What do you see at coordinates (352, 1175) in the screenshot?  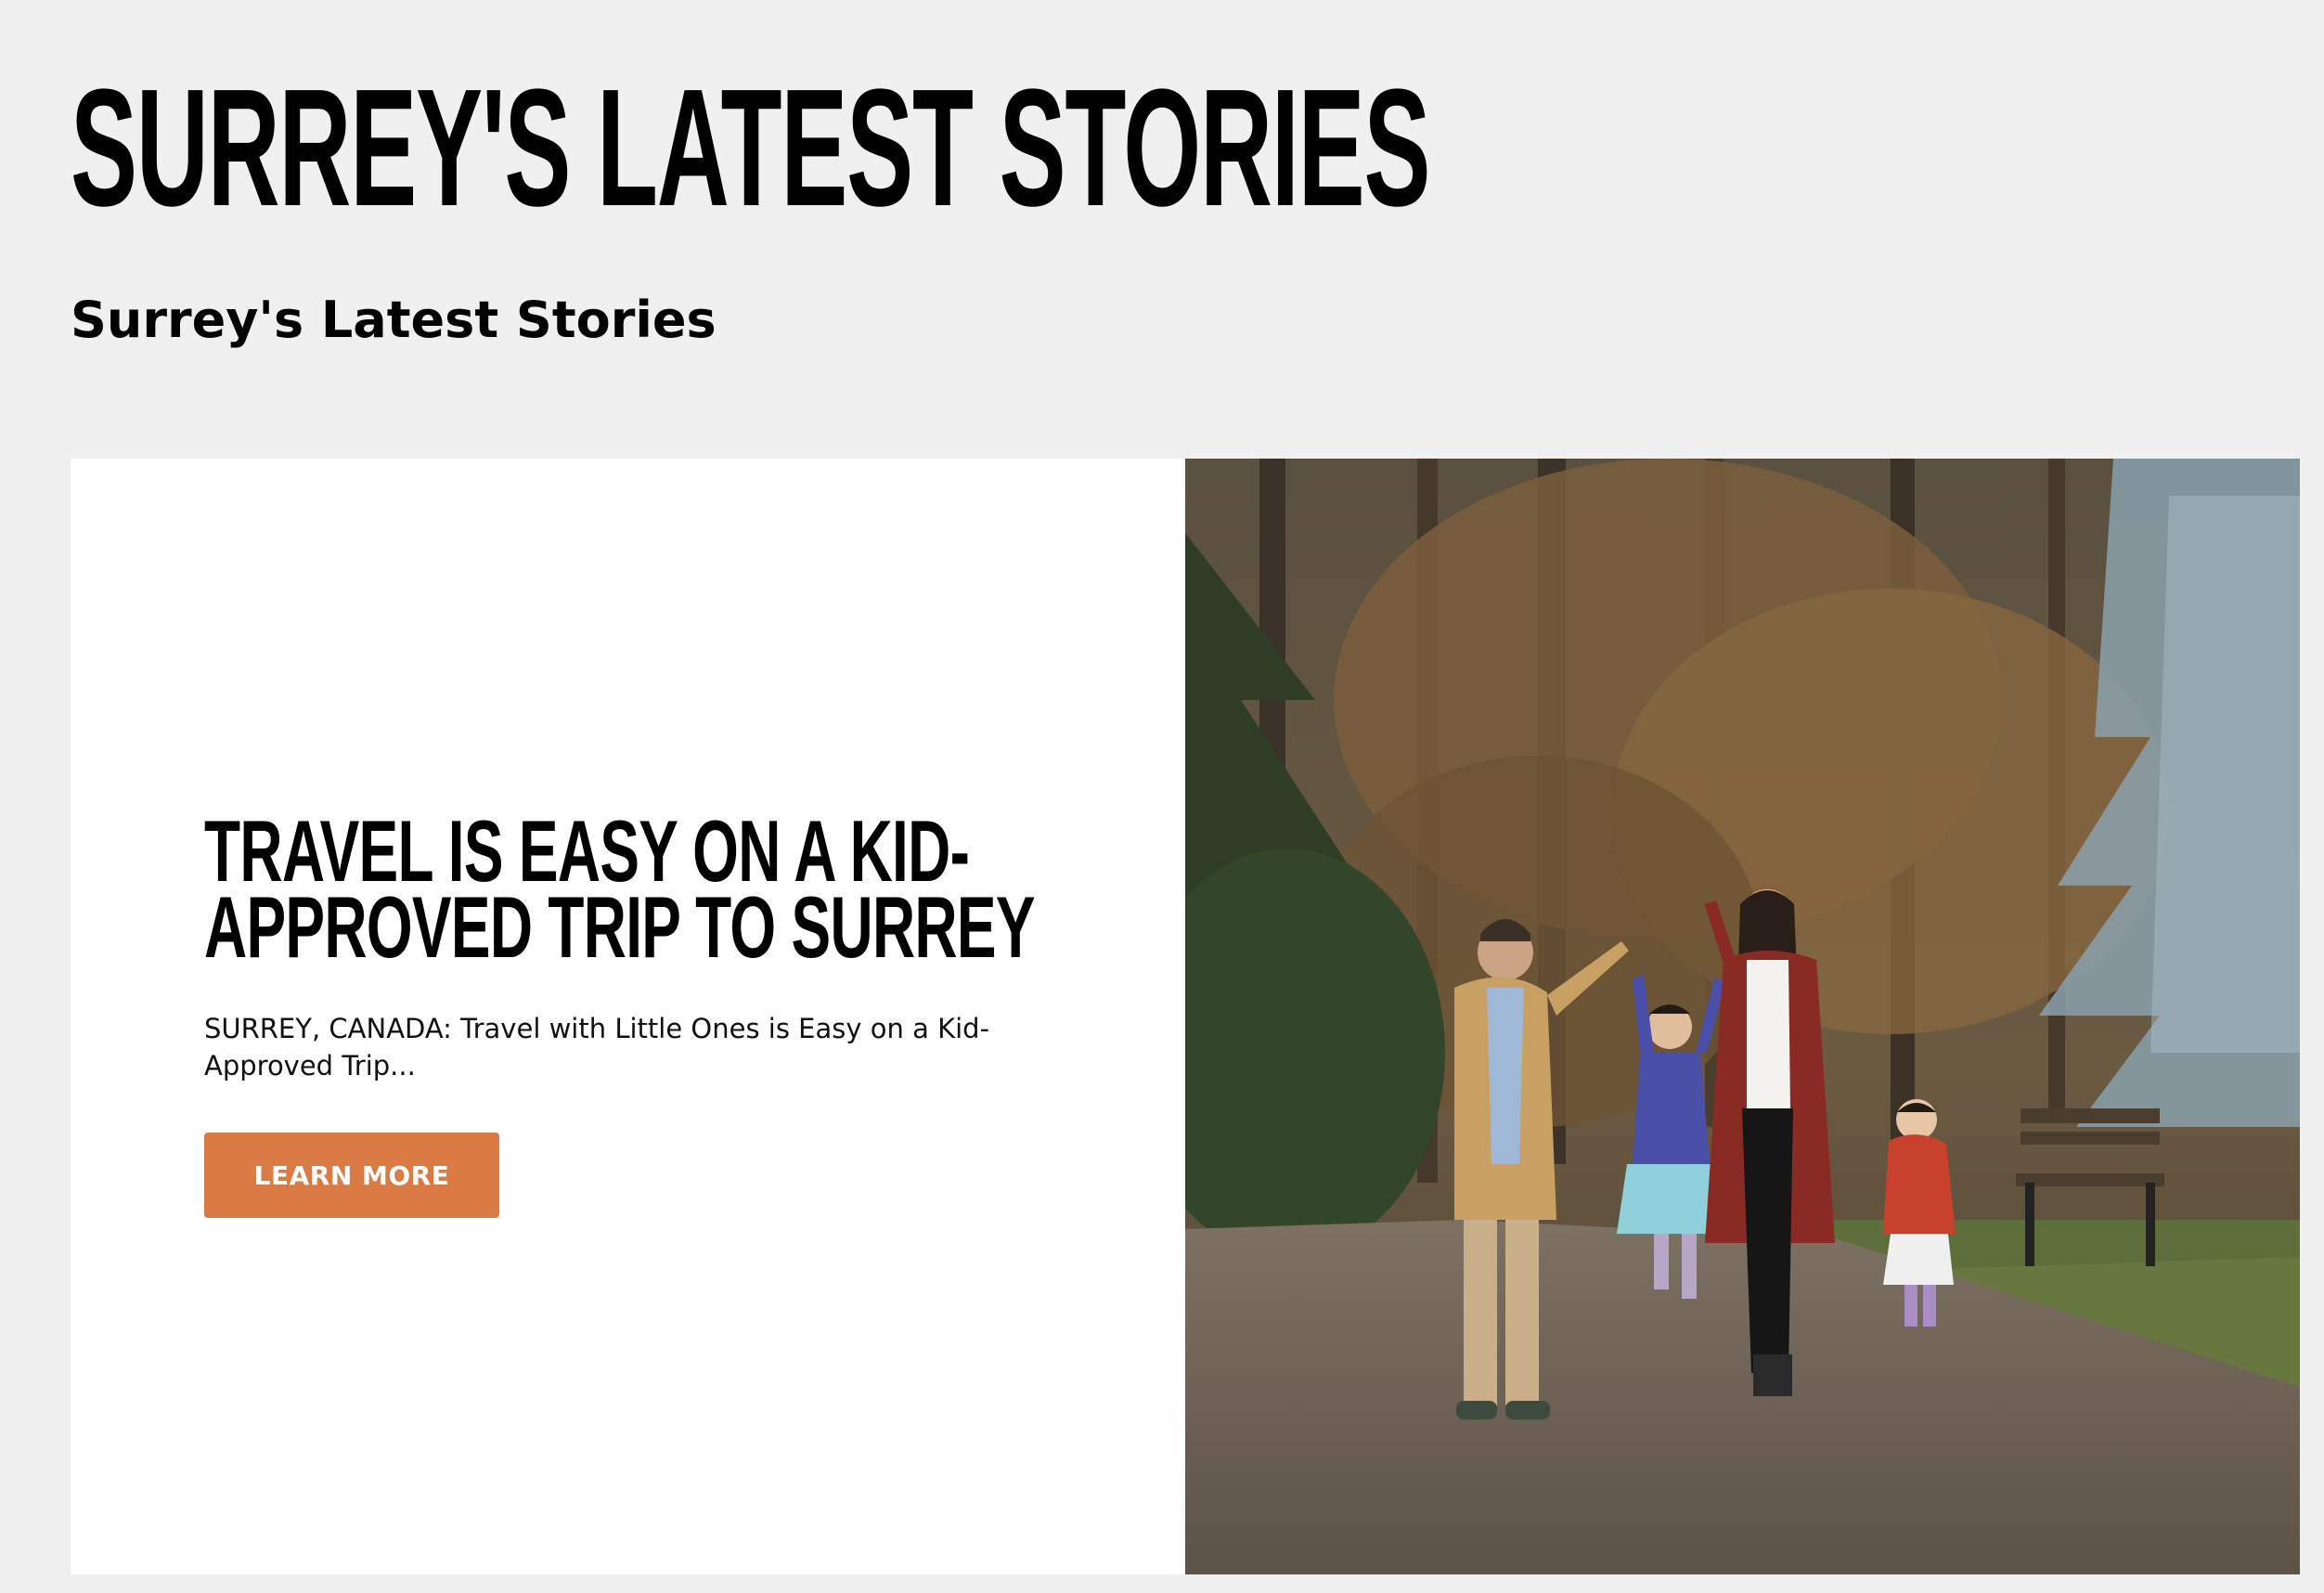 I see `learn-more-button: LEARN MORE` at bounding box center [352, 1175].